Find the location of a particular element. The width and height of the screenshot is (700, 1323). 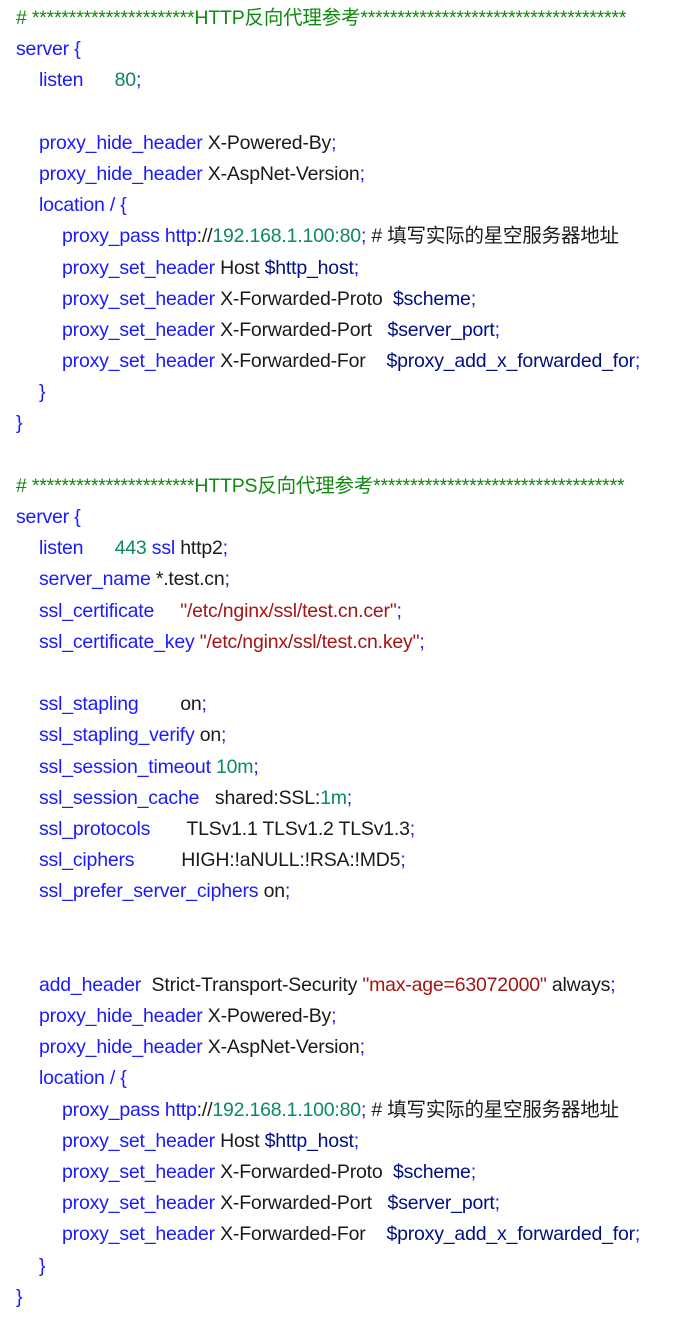

keyword-token: ssl_ciphers is located at coordinates (87, 860).